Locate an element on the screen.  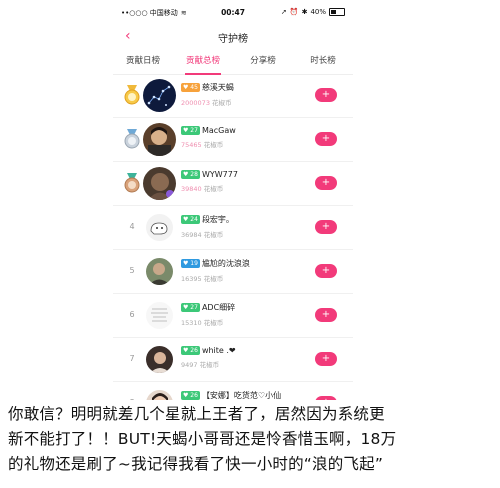
user-name: white .❤ is located at coordinates (218, 350).